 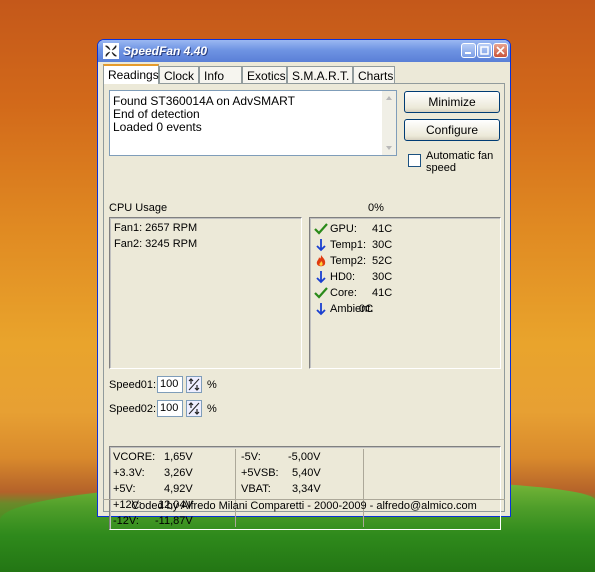 I want to click on log-line: End of detection, so click(x=156, y=114).